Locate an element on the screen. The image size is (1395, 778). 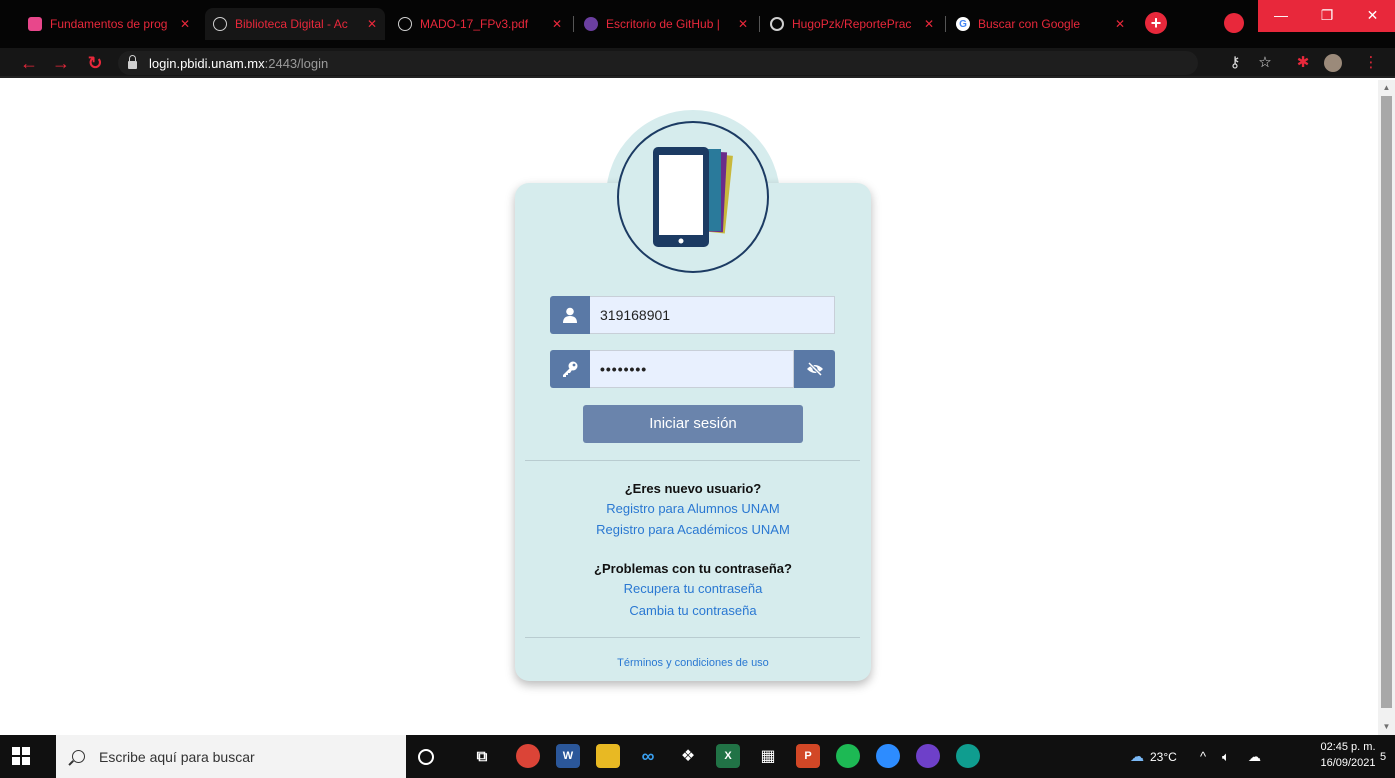
github-icon is located at coordinates (777, 24).